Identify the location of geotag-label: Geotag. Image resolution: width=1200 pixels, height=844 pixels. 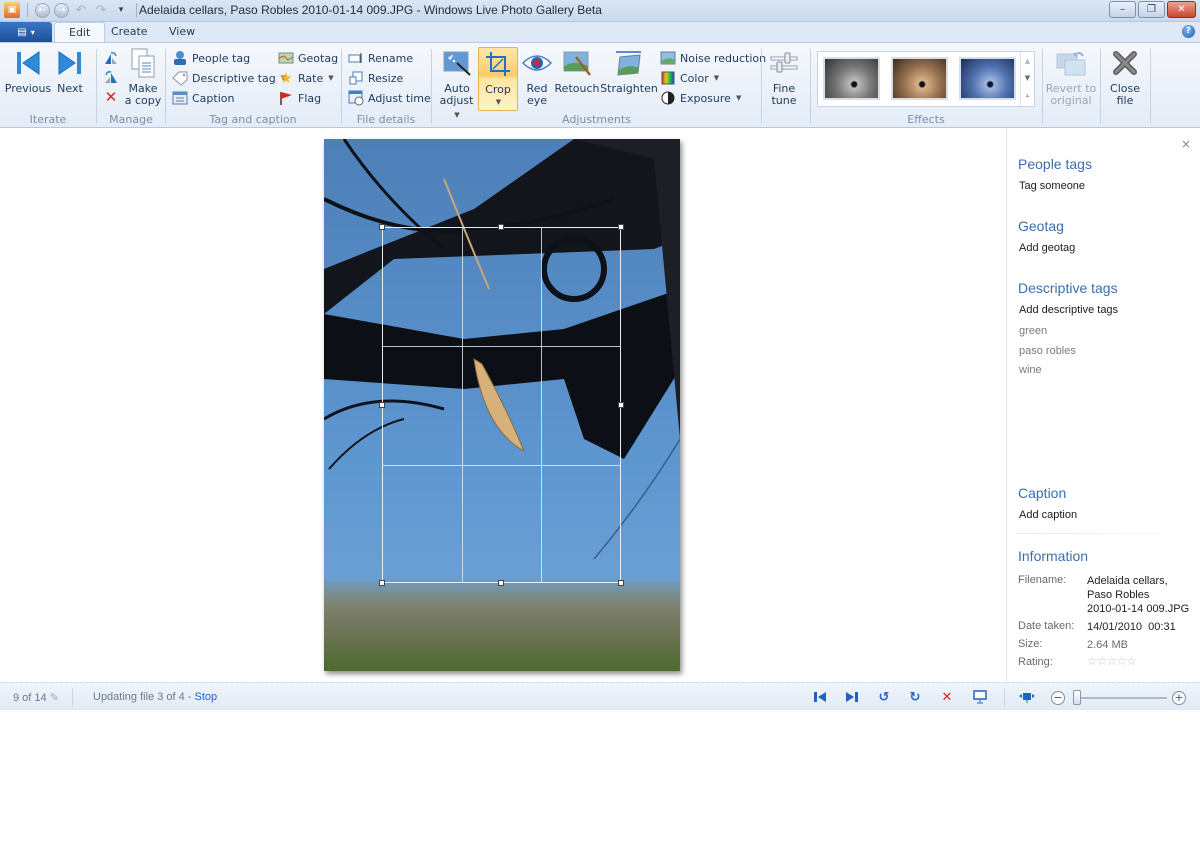
(318, 58).